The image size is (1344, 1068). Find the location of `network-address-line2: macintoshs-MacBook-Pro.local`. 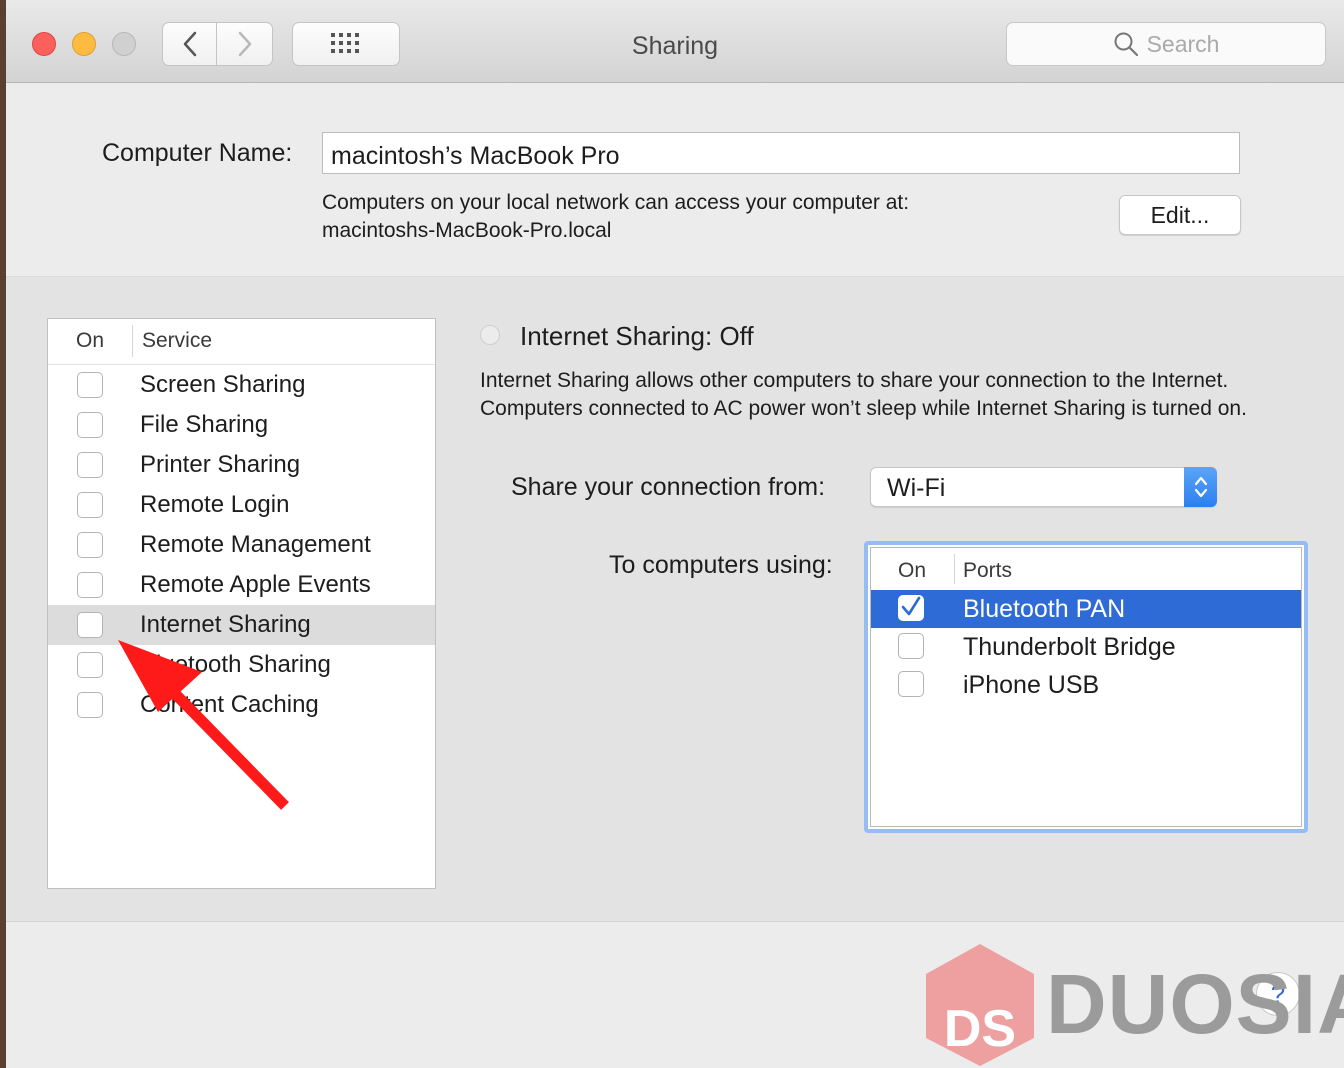

network-address-line2: macintoshs-MacBook-Pro.local is located at coordinates (467, 230).